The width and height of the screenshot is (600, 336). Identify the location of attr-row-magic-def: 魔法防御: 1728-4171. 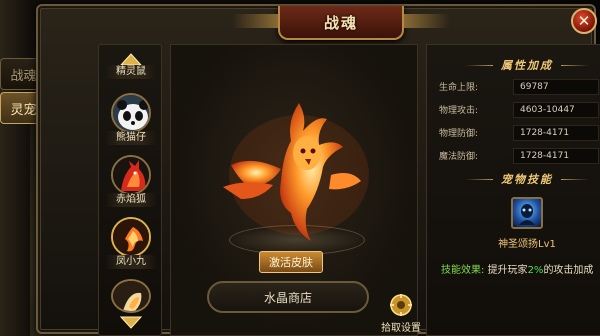
(519, 156).